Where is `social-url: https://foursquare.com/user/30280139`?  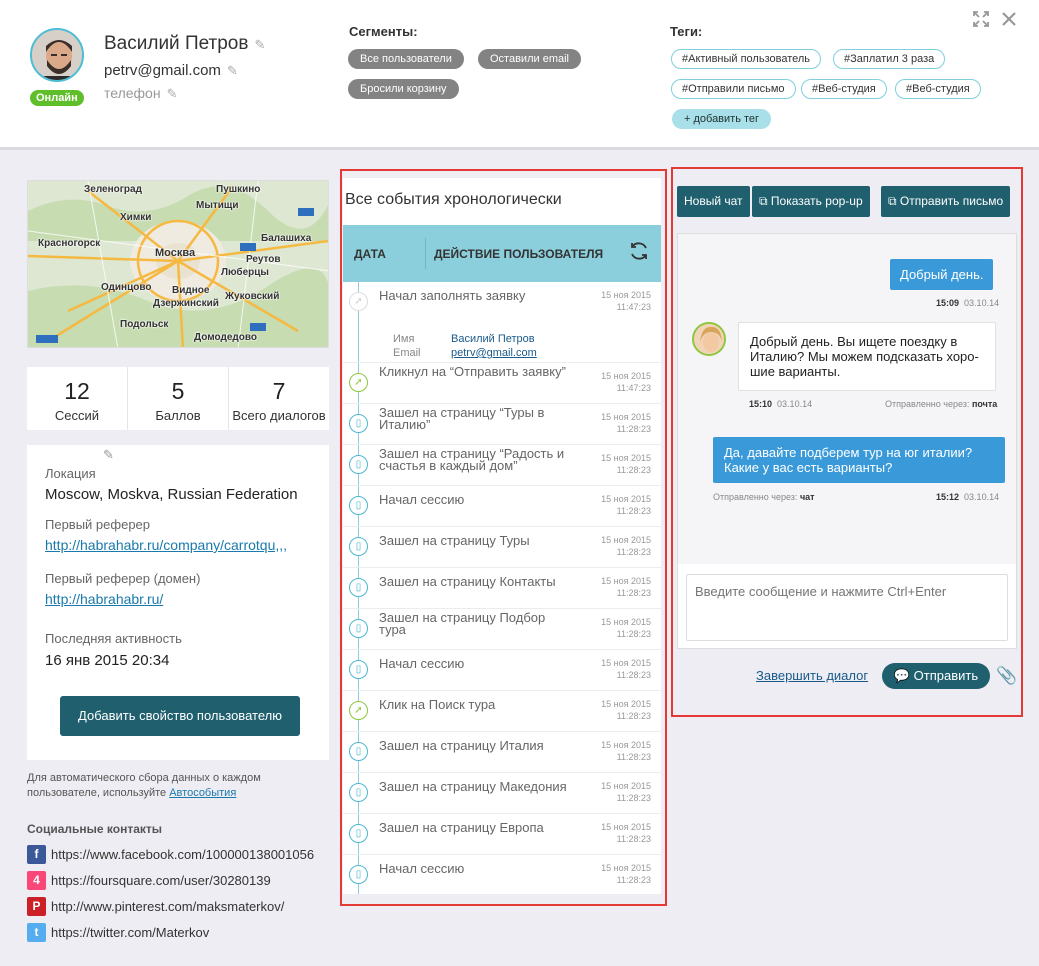 social-url: https://foursquare.com/user/30280139 is located at coordinates (161, 880).